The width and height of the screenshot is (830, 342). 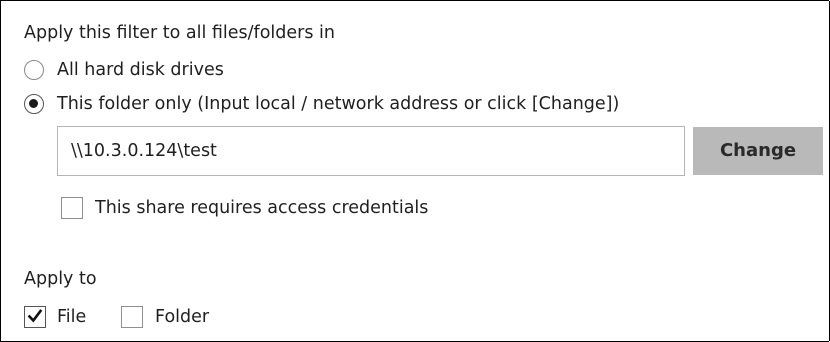 I want to click on file-checkbox, so click(x=35, y=317).